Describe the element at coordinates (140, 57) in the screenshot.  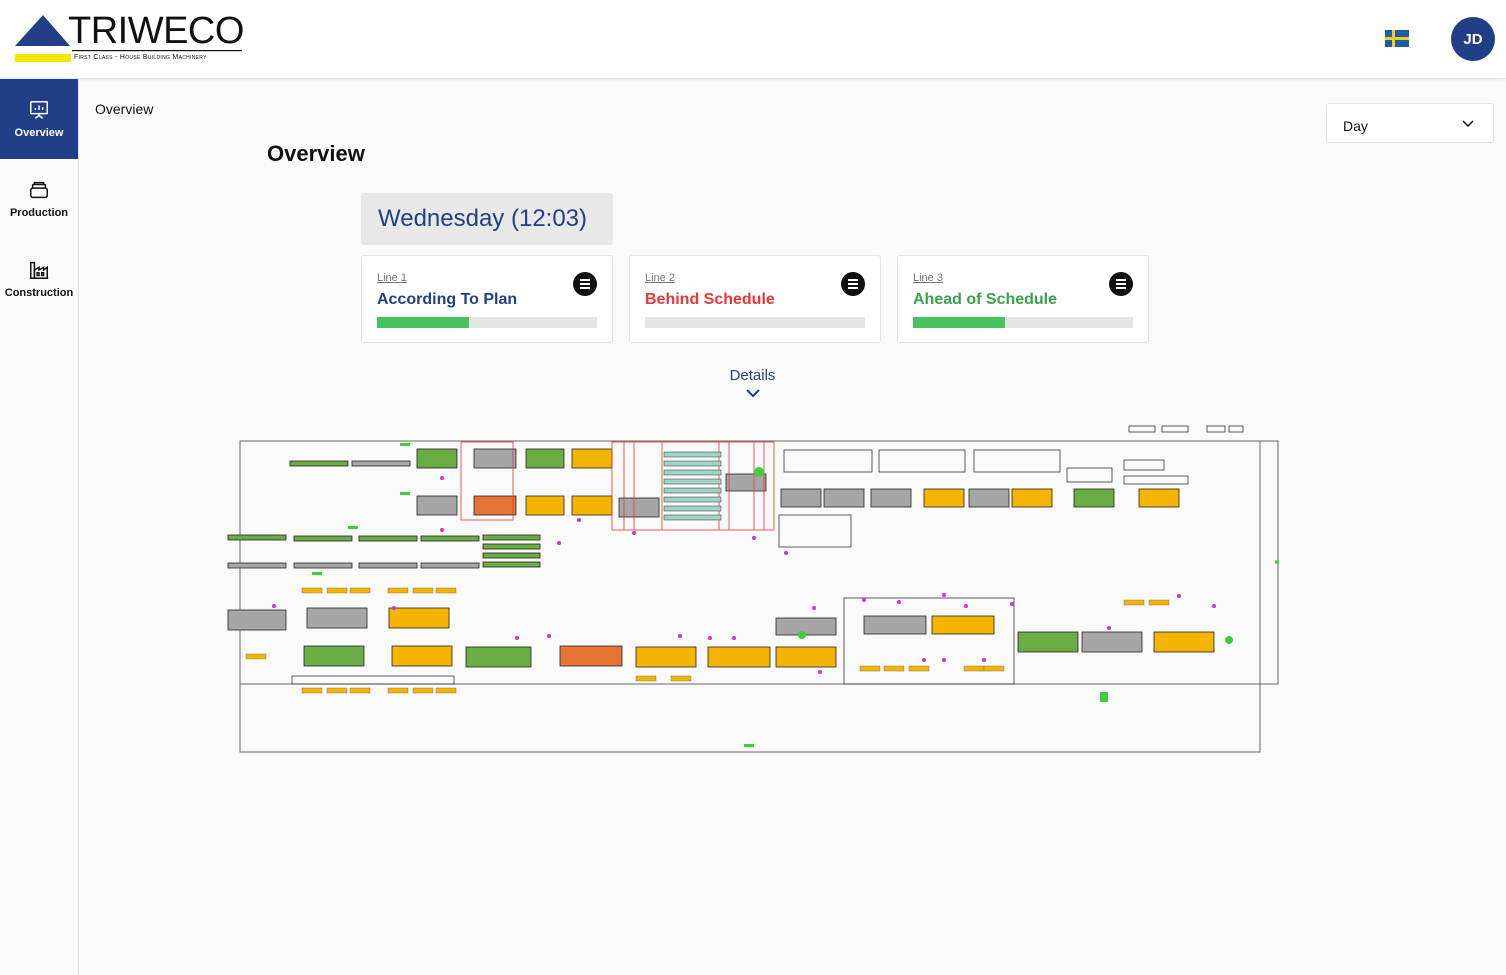
I see `logo-tagline: First Class - House Building Machinery` at that location.